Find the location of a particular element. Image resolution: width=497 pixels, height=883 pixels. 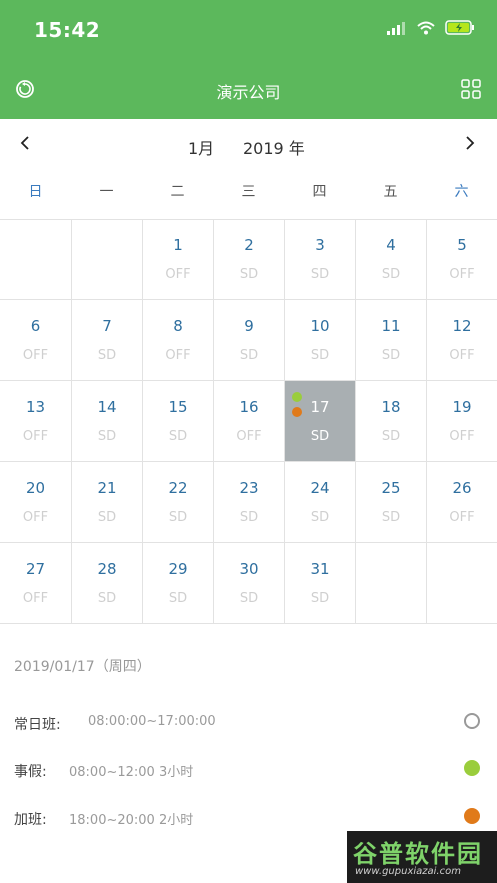

selected-date: 2019/01/17（周四） is located at coordinates (82, 667).